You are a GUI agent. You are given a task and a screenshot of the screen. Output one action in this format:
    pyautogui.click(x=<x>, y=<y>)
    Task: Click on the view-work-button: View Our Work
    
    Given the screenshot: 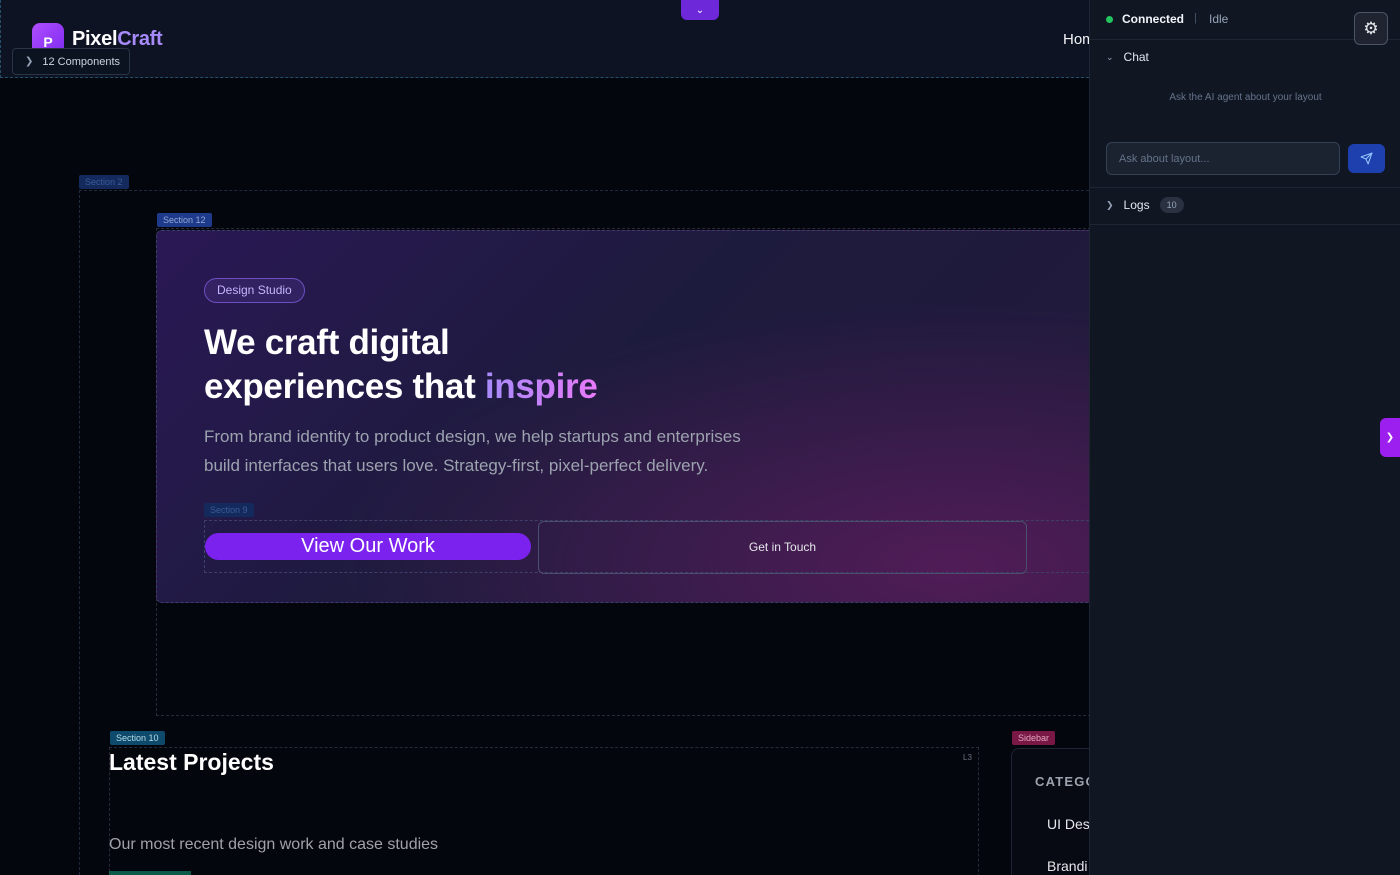 What is the action you would take?
    pyautogui.click(x=368, y=546)
    